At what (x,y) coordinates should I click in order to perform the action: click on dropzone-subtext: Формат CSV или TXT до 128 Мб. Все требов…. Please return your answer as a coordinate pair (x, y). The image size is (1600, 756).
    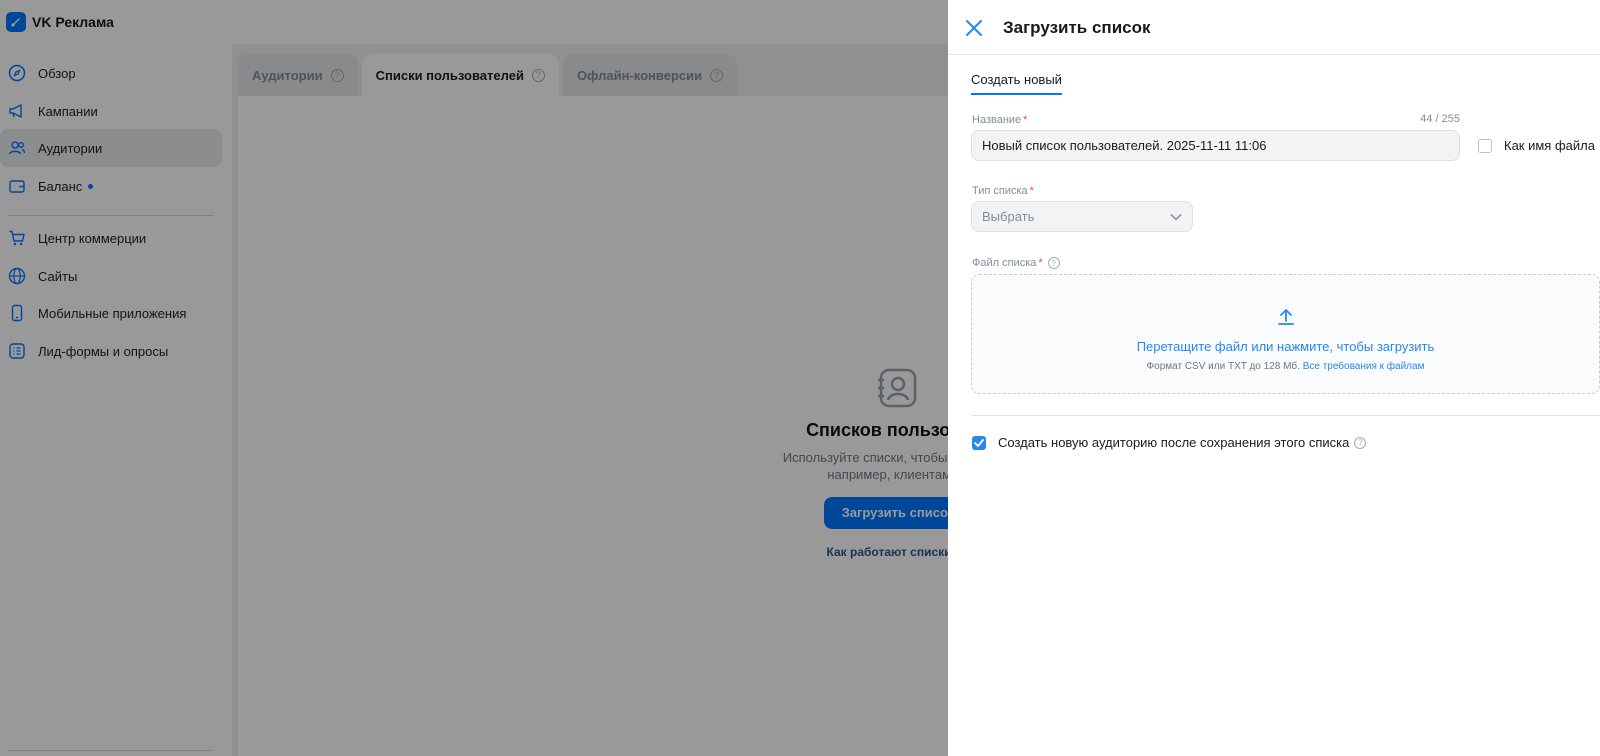
    Looking at the image, I should click on (1285, 366).